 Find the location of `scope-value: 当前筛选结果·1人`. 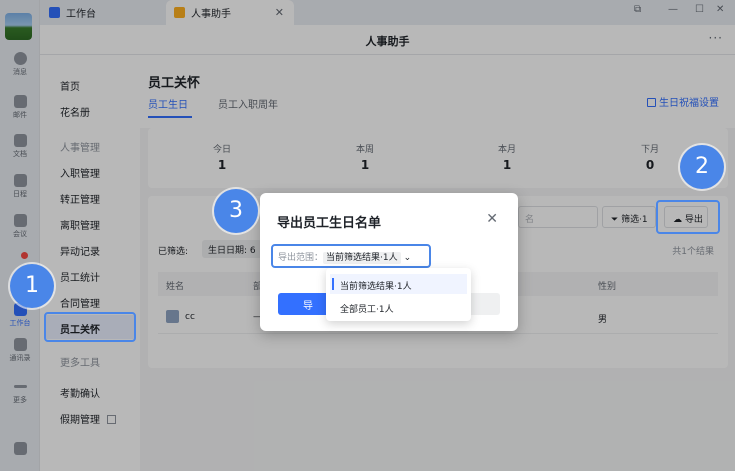

scope-value: 当前筛选结果·1人 is located at coordinates (362, 258).